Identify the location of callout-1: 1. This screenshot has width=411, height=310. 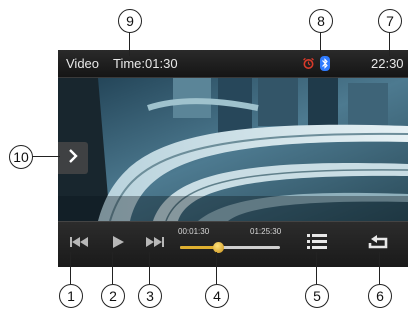
(71, 296).